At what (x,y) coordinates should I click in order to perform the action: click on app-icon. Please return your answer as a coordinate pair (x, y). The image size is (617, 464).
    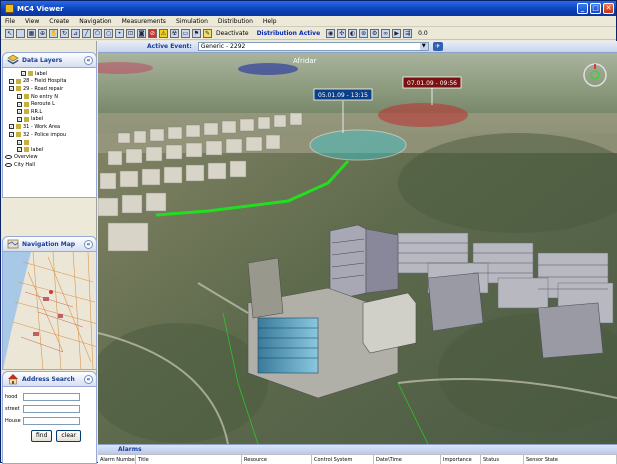
    Looking at the image, I should click on (9, 8).